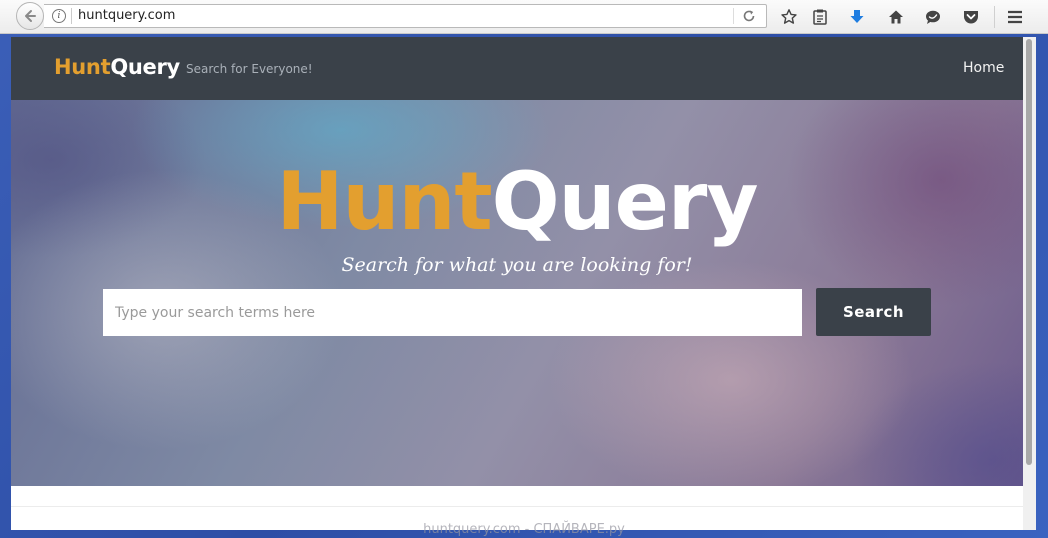 The height and width of the screenshot is (538, 1048). I want to click on info-icon: i, so click(59, 16).